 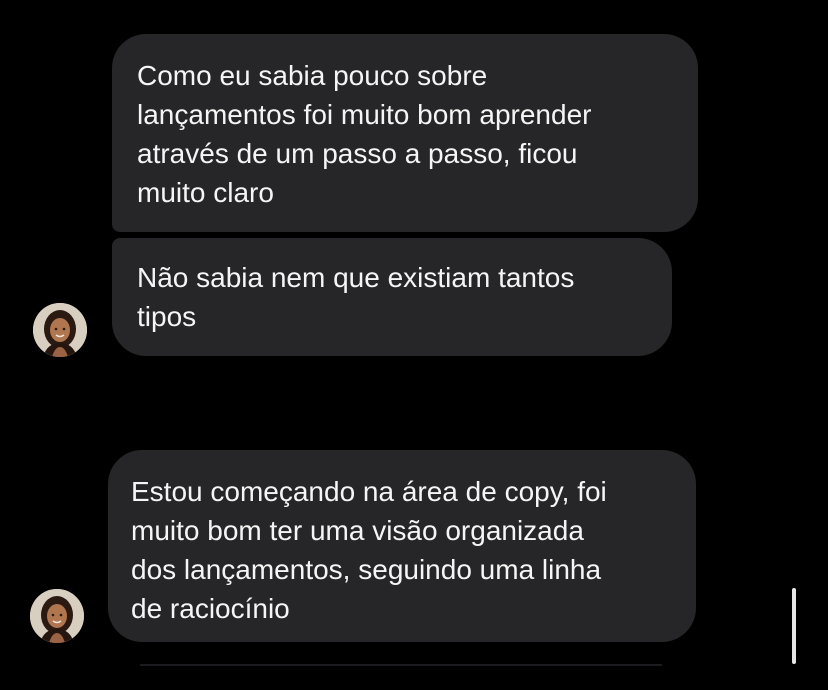 What do you see at coordinates (401, 665) in the screenshot?
I see `divider` at bounding box center [401, 665].